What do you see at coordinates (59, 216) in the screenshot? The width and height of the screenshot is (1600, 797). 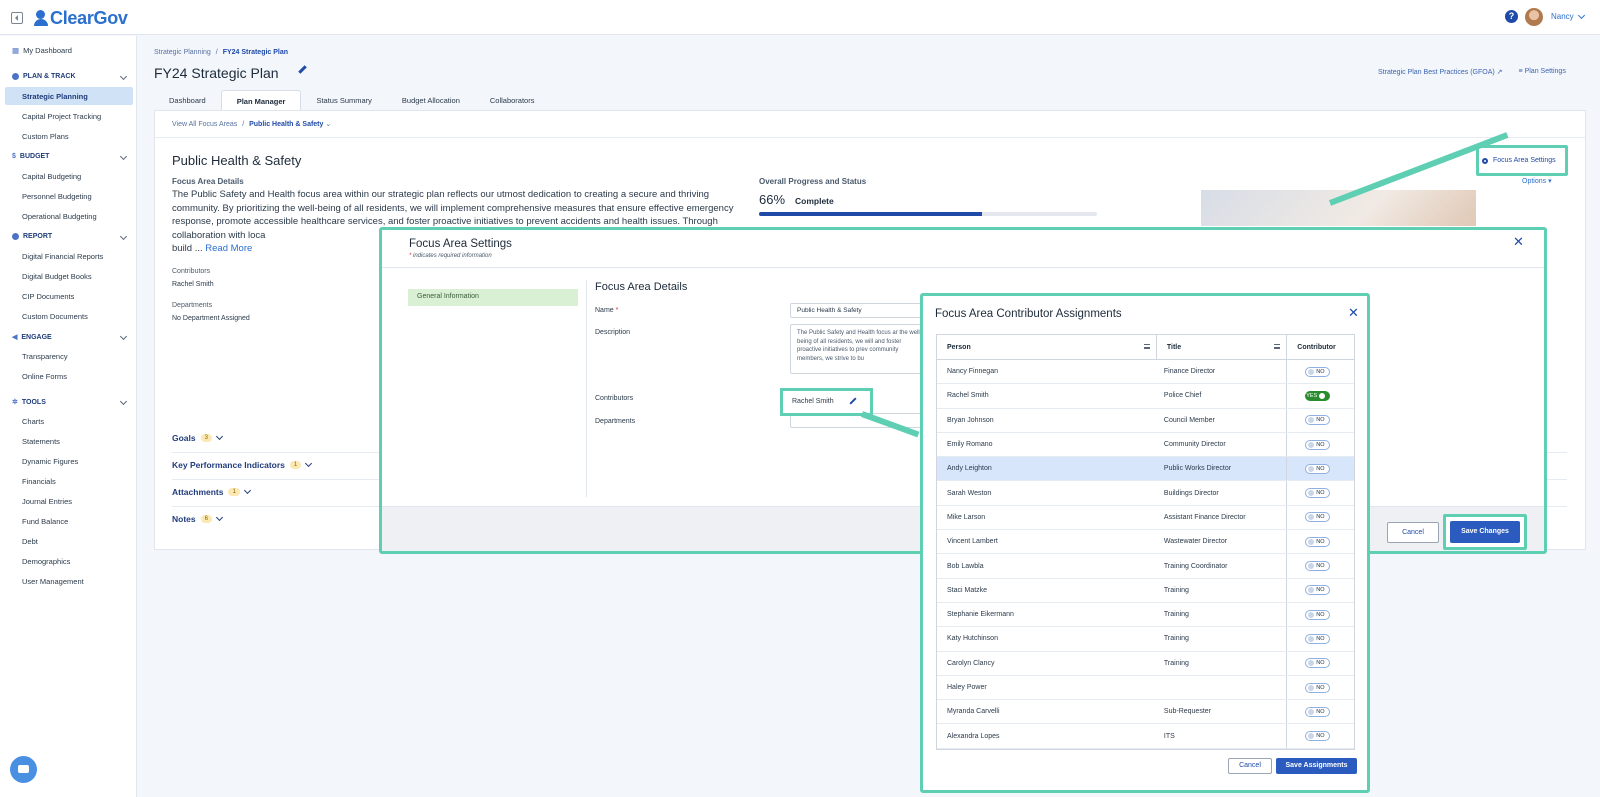 I see `sidebar-item-operational-budgeting: Operational Budgeting` at bounding box center [59, 216].